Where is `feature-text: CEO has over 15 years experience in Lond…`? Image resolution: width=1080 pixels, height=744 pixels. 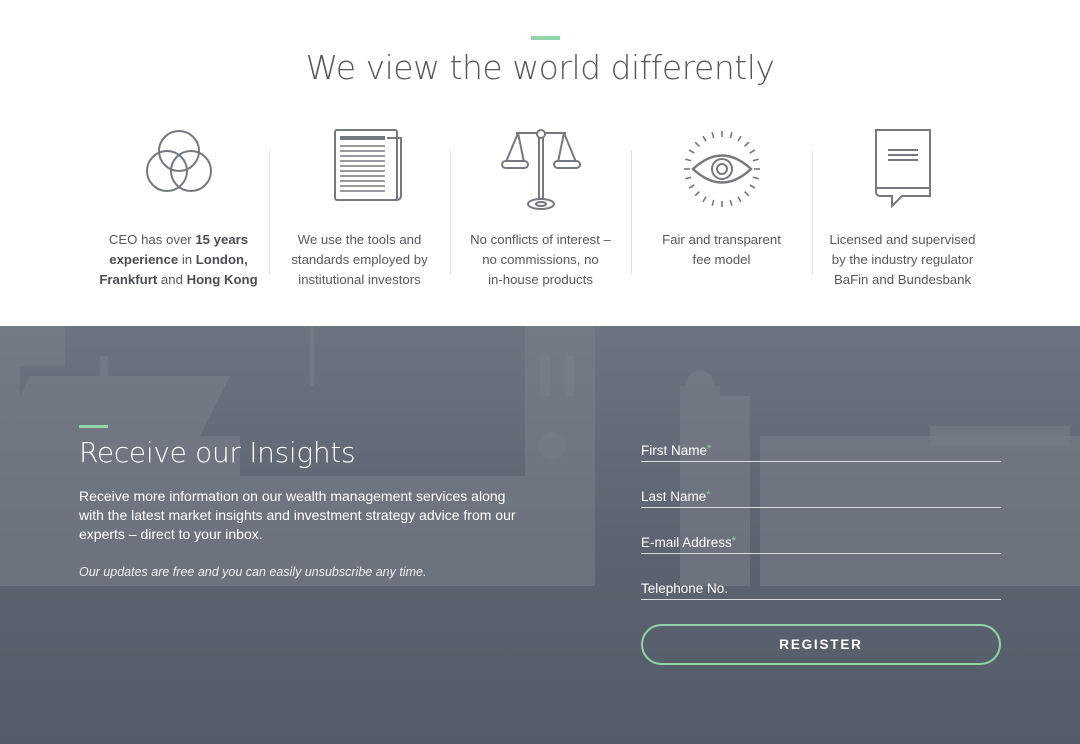 feature-text: CEO has over 15 years experience in Lond… is located at coordinates (178, 259).